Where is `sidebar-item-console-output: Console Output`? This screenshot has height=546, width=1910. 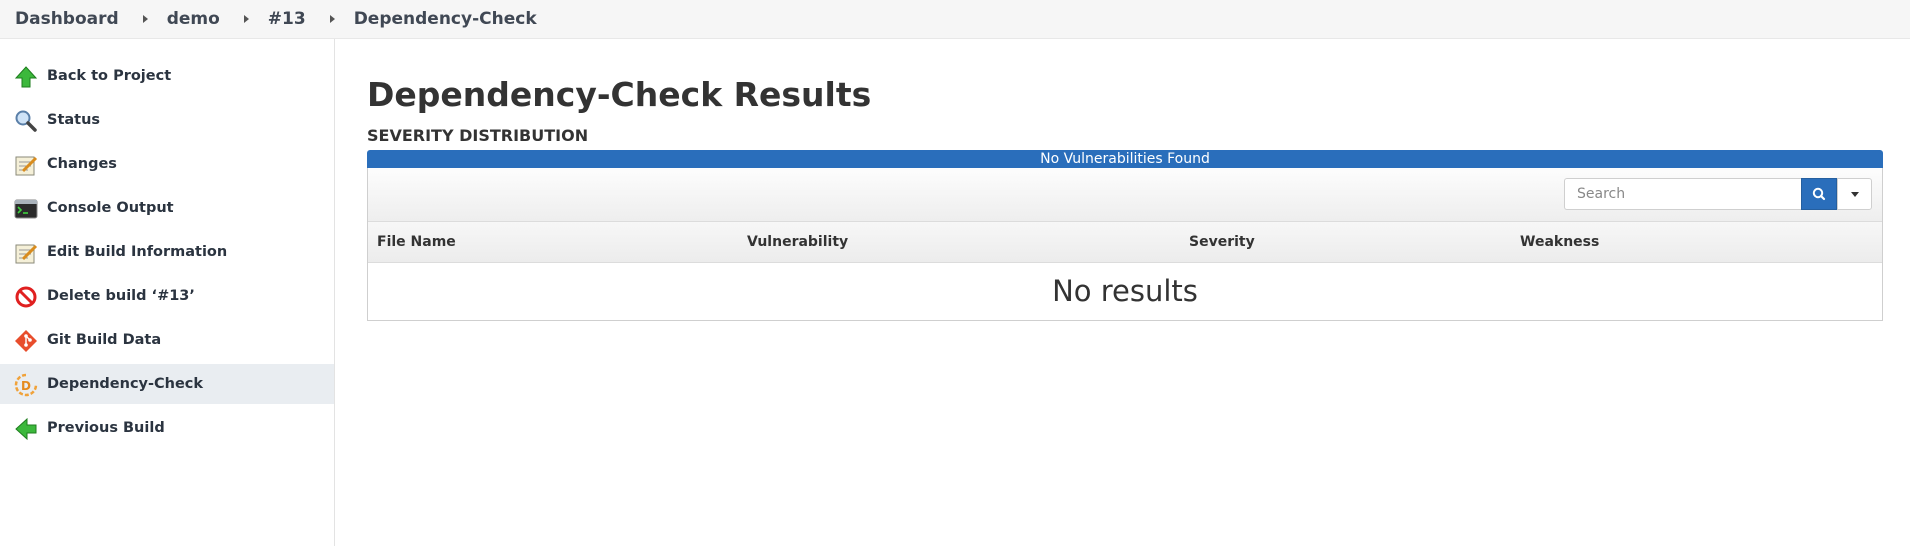
sidebar-item-console-output: Console Output is located at coordinates (167, 208).